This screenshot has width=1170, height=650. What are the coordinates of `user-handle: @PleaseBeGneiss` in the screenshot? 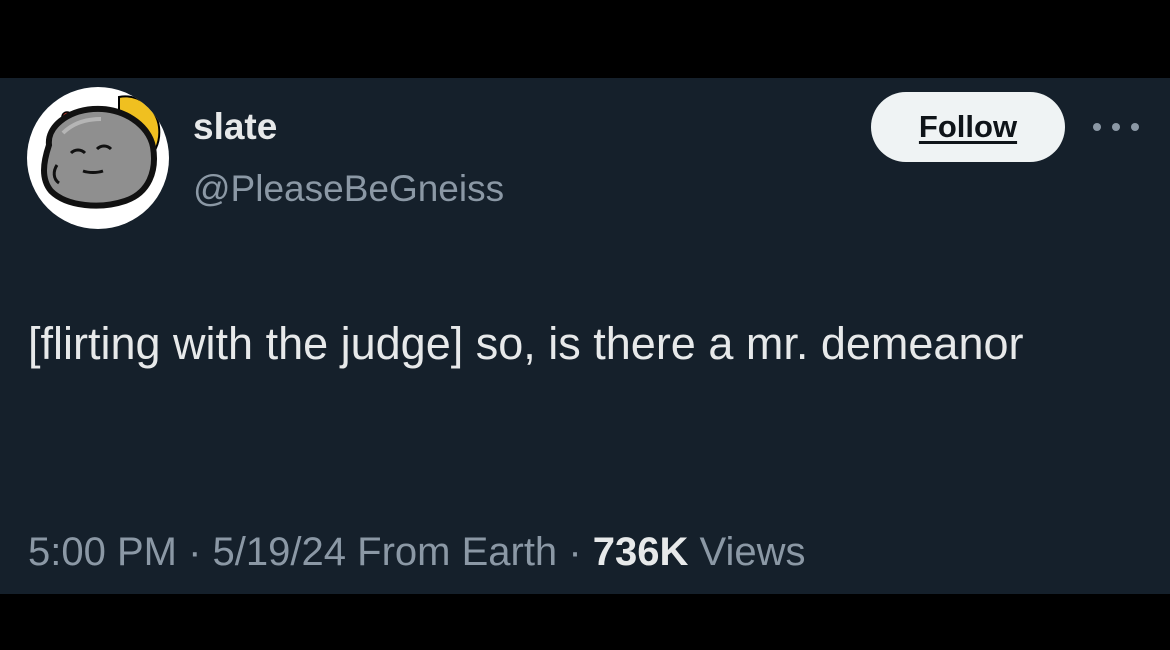 It's located at (348, 189).